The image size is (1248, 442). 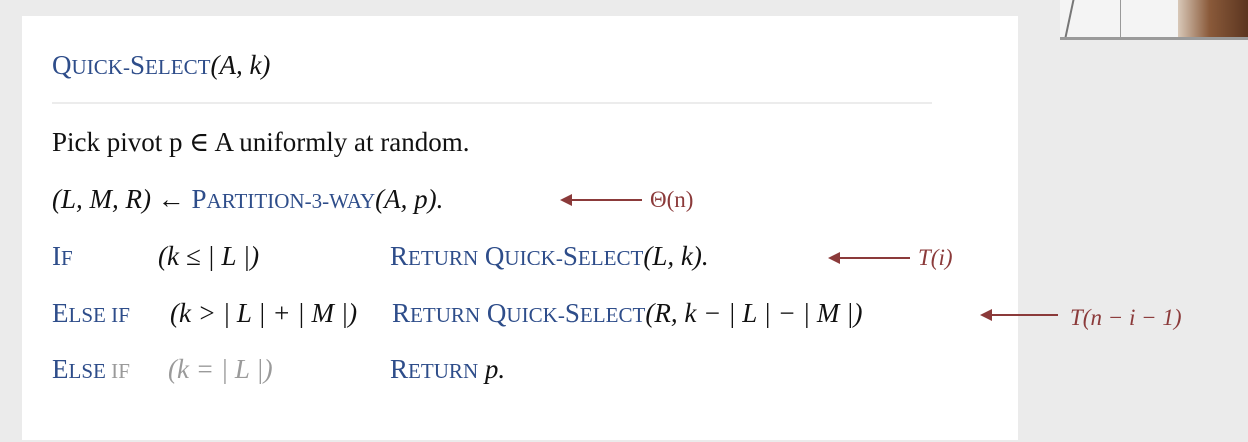 I want to click on return-value: p., so click(x=495, y=369).